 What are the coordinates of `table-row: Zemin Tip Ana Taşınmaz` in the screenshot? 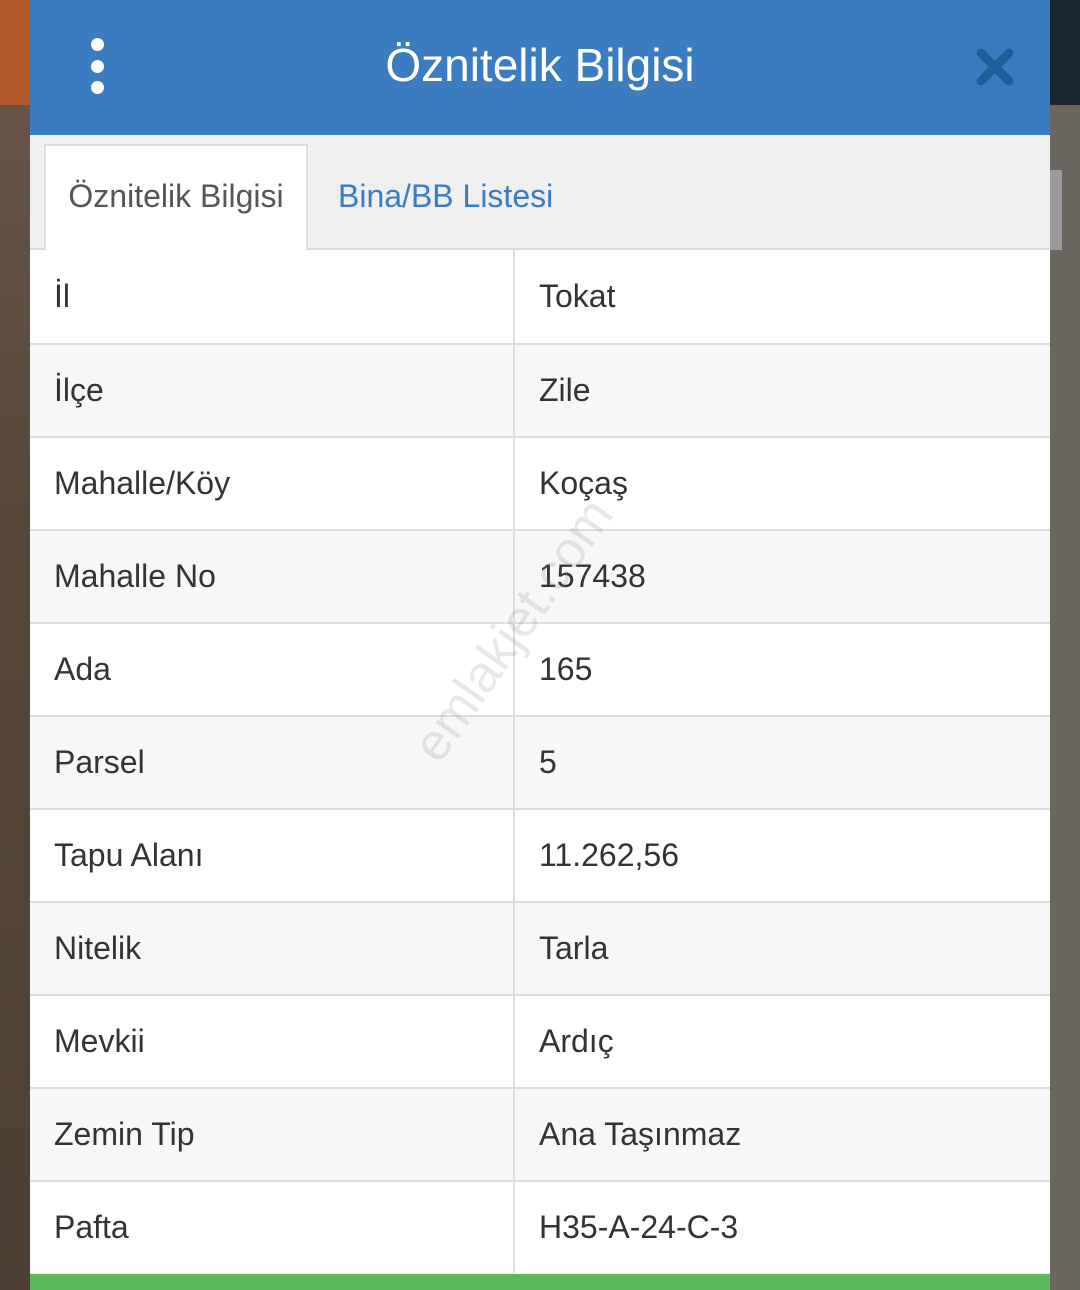 It's located at (540, 1133).